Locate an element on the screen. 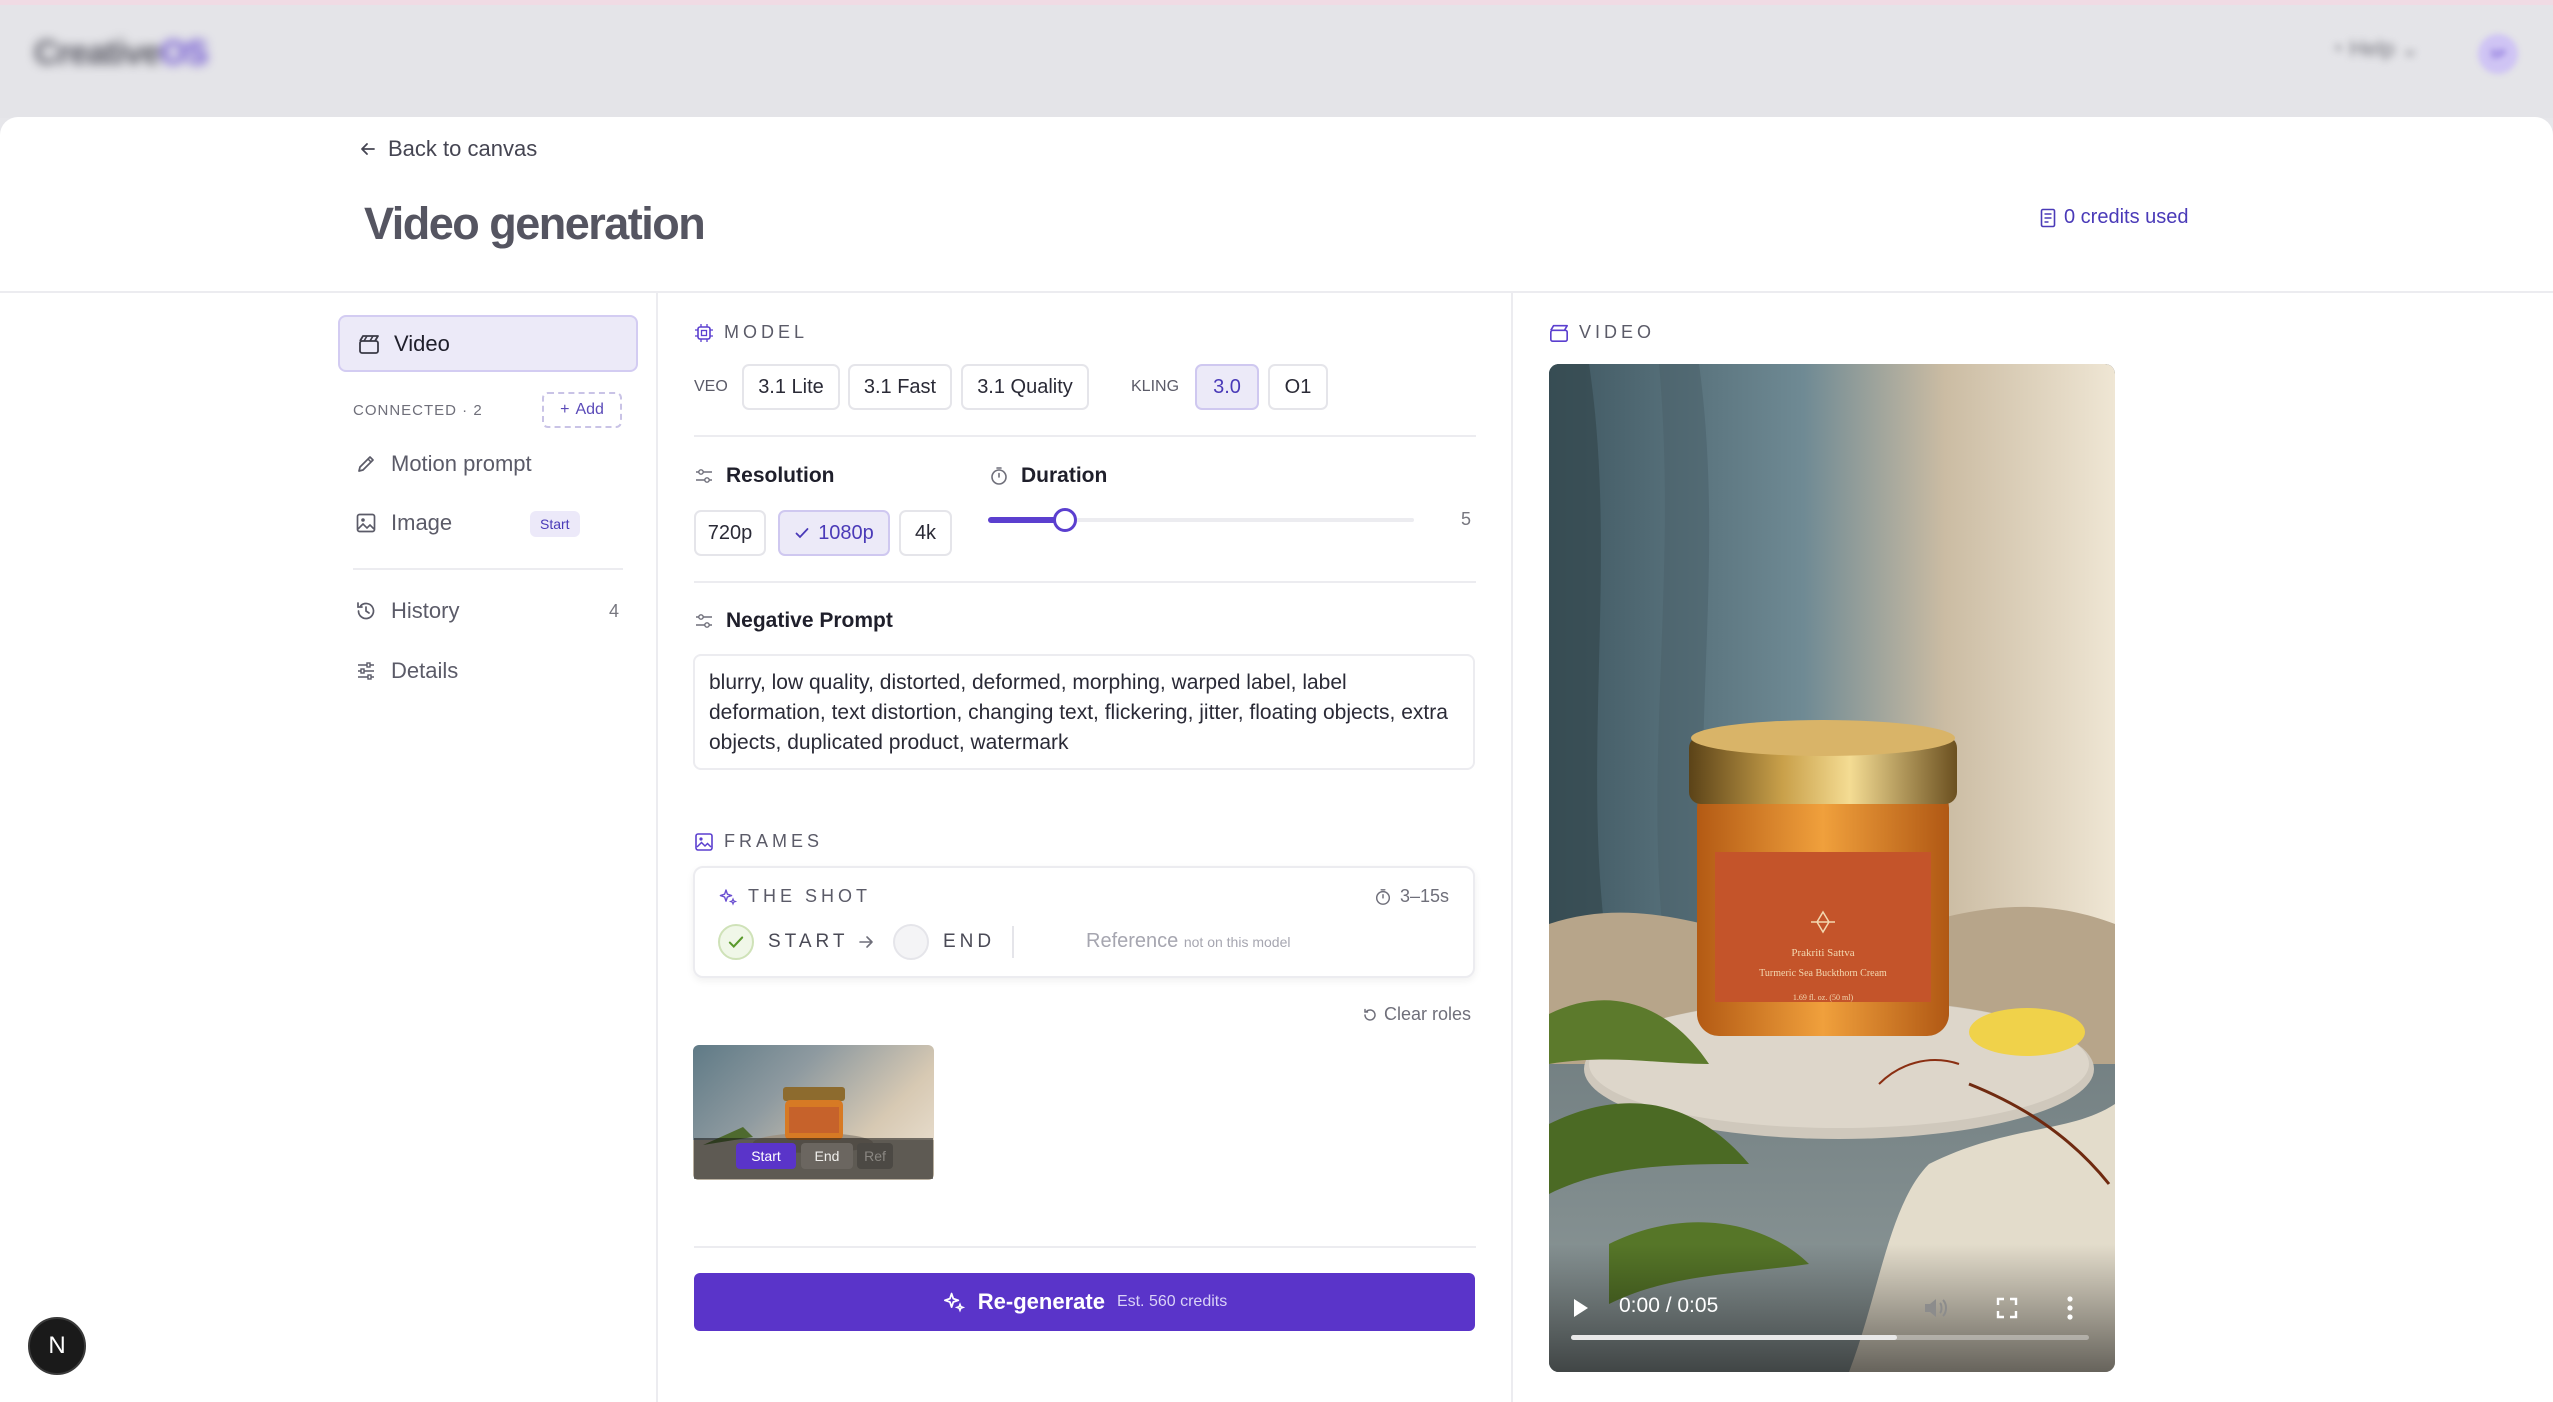 The image size is (2553, 1402). shot-title: THE SHOT is located at coordinates (794, 896).